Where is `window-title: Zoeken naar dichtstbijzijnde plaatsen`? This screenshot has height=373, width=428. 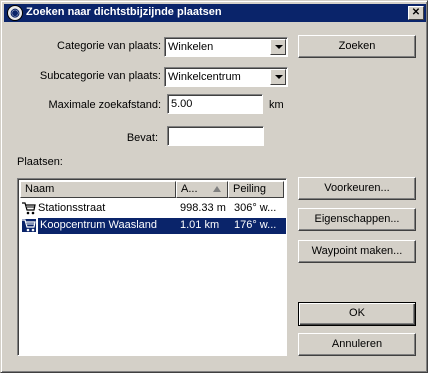
window-title: Zoeken naar dichtstbijzijnde plaatsen is located at coordinates (124, 12).